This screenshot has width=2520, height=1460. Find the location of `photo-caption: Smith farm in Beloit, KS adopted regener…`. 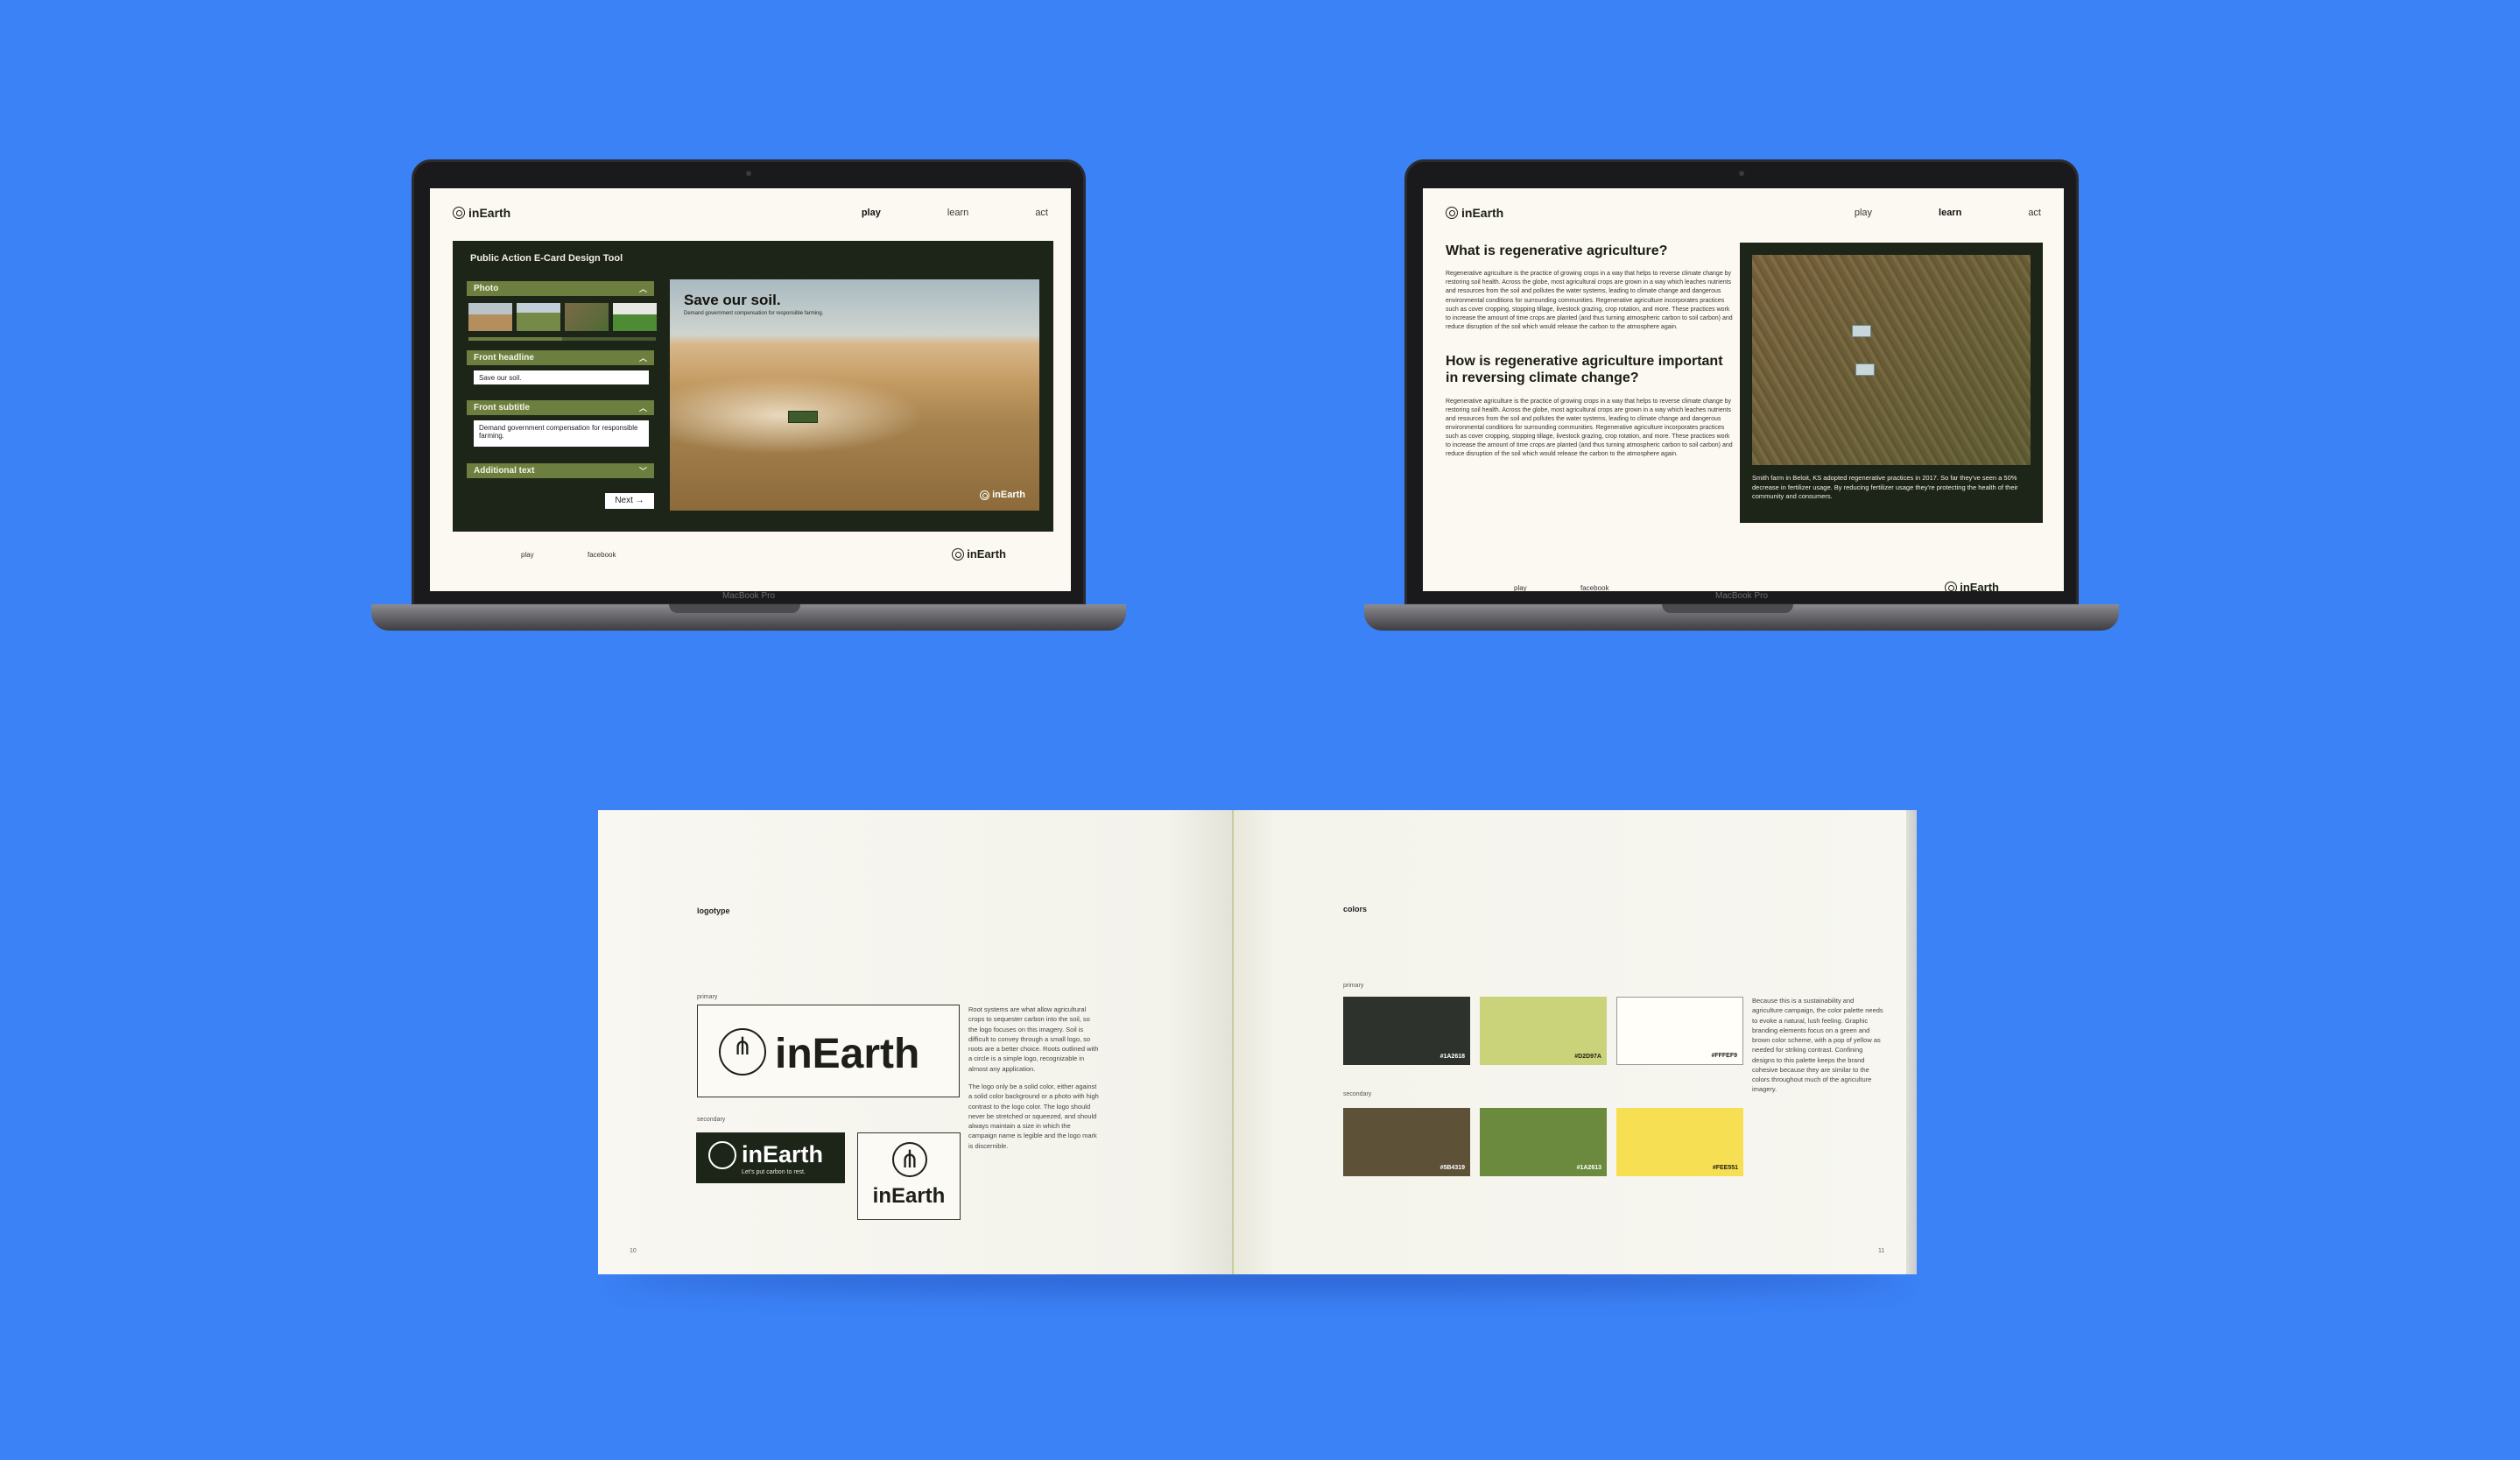

photo-caption: Smith farm in Beloit, KS adopted regener… is located at coordinates (1885, 487).